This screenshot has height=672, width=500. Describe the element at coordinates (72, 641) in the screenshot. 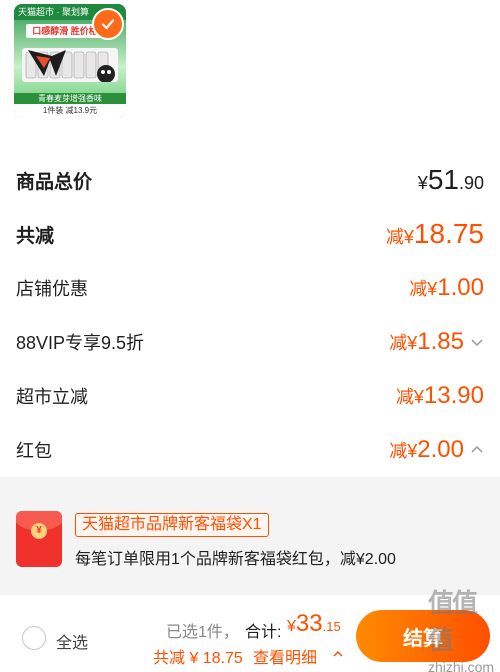

I see `select-all-label: 全选` at that location.